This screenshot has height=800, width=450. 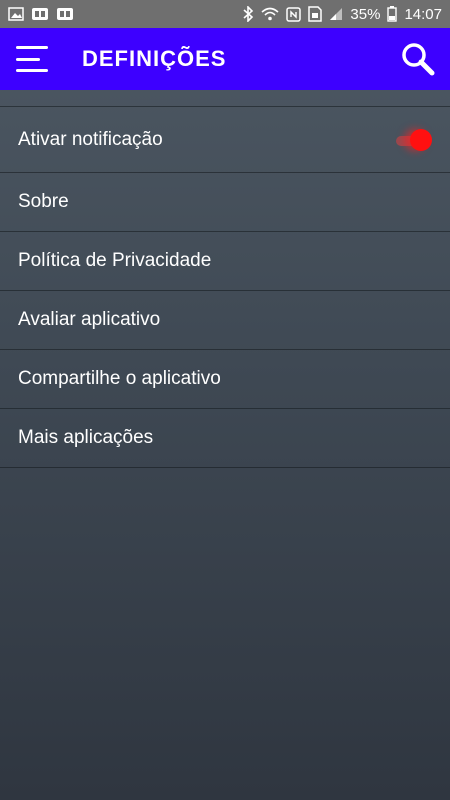 I want to click on settings-item-notification: Ativar notificação, so click(x=225, y=140).